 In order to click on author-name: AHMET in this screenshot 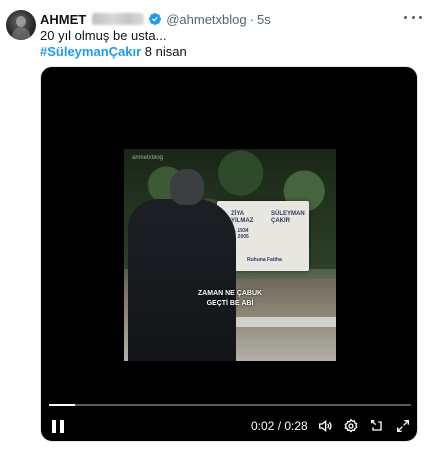, I will do `click(63, 19)`.